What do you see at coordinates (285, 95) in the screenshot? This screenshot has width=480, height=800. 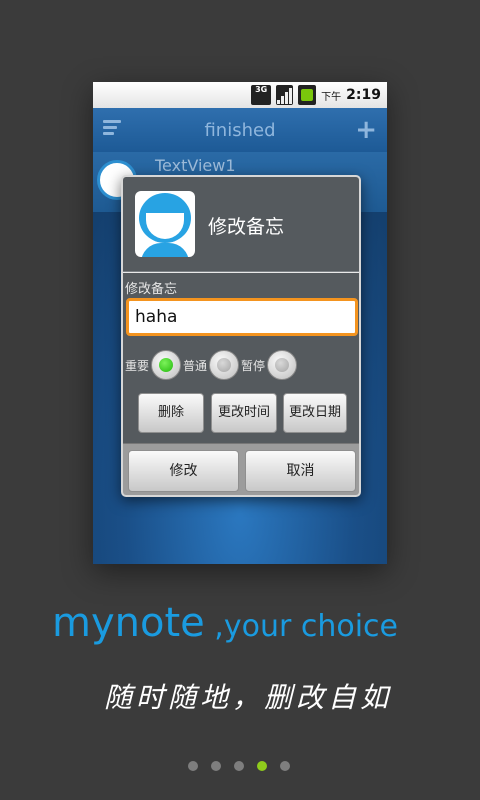 I see `signal-icon` at bounding box center [285, 95].